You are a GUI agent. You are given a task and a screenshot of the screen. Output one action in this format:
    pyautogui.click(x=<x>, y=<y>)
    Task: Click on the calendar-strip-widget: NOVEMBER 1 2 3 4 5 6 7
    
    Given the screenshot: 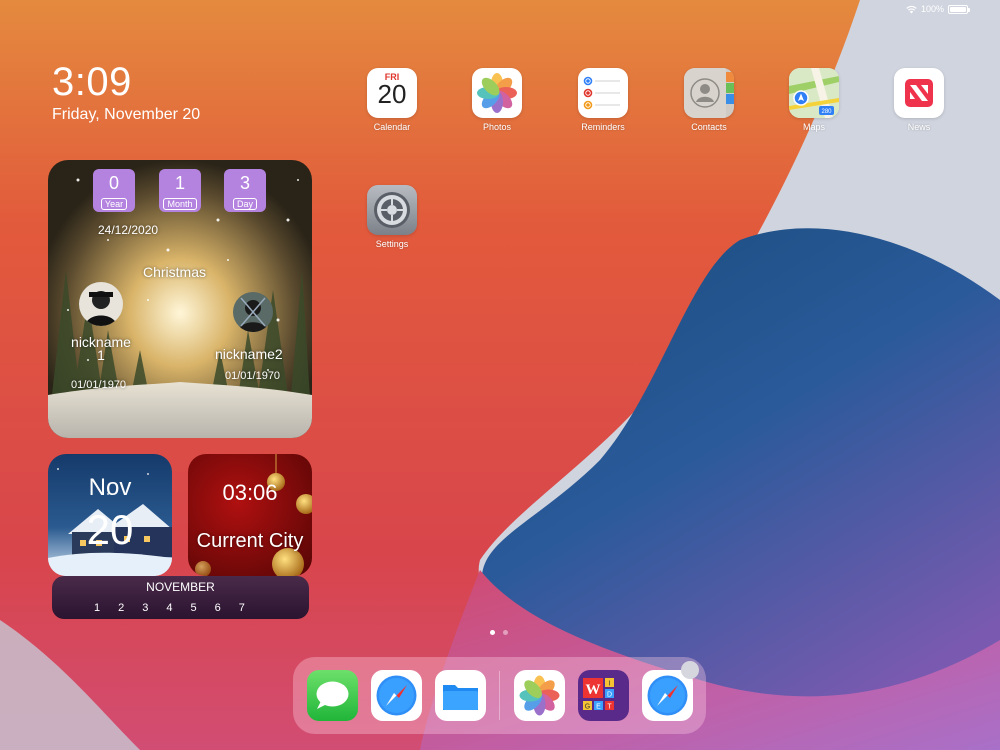 What is the action you would take?
    pyautogui.click(x=180, y=597)
    